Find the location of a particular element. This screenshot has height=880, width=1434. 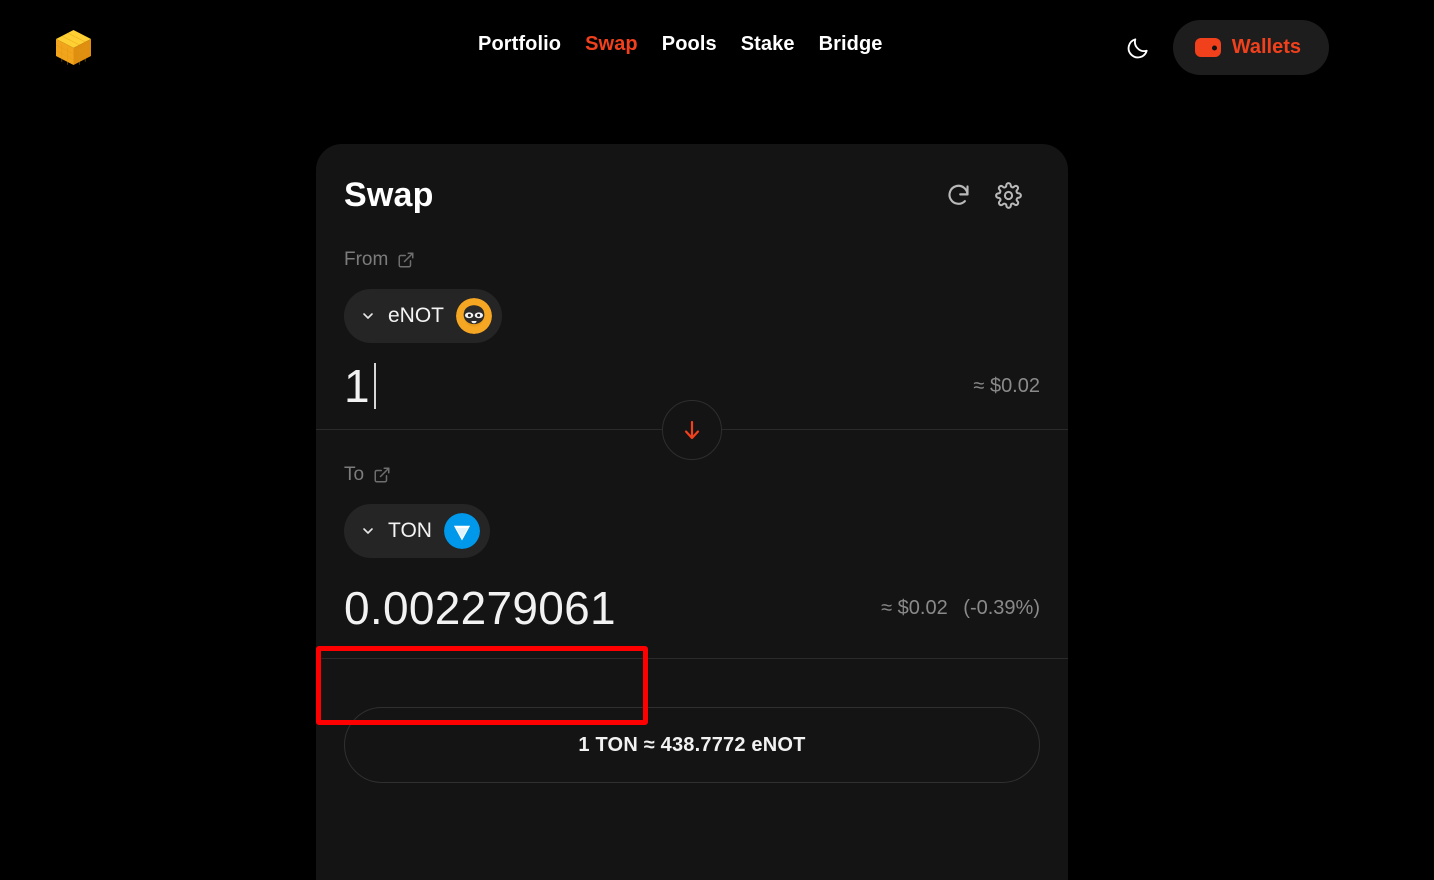

moon-icon is located at coordinates (1137, 47).